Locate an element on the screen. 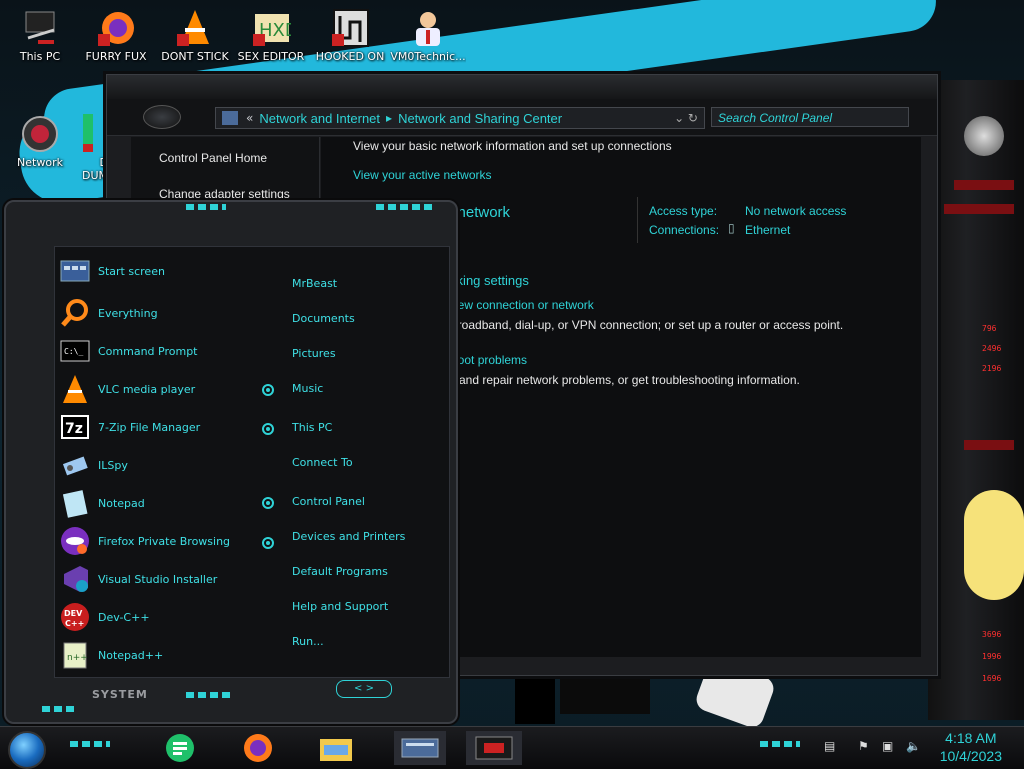 The image size is (1024, 769). pinned-ilspy: ILSpy is located at coordinates (94, 465).